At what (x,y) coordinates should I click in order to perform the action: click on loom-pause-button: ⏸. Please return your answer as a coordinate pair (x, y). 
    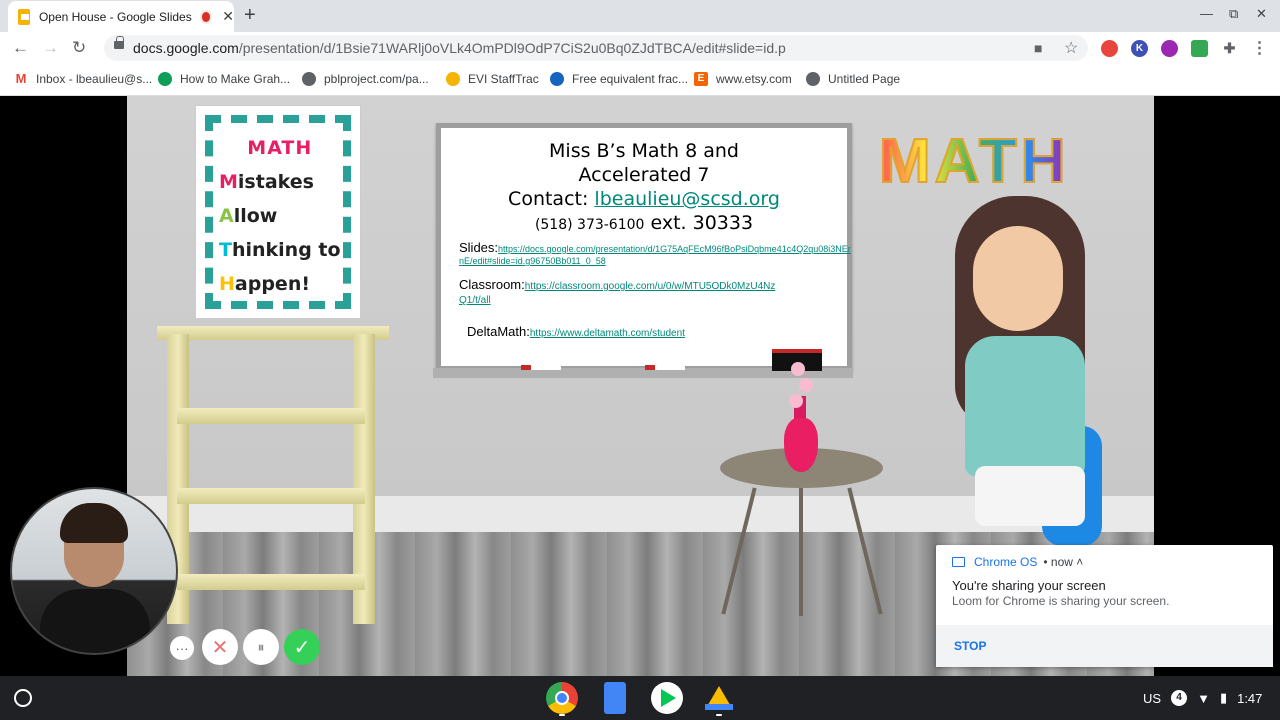
    Looking at the image, I should click on (261, 647).